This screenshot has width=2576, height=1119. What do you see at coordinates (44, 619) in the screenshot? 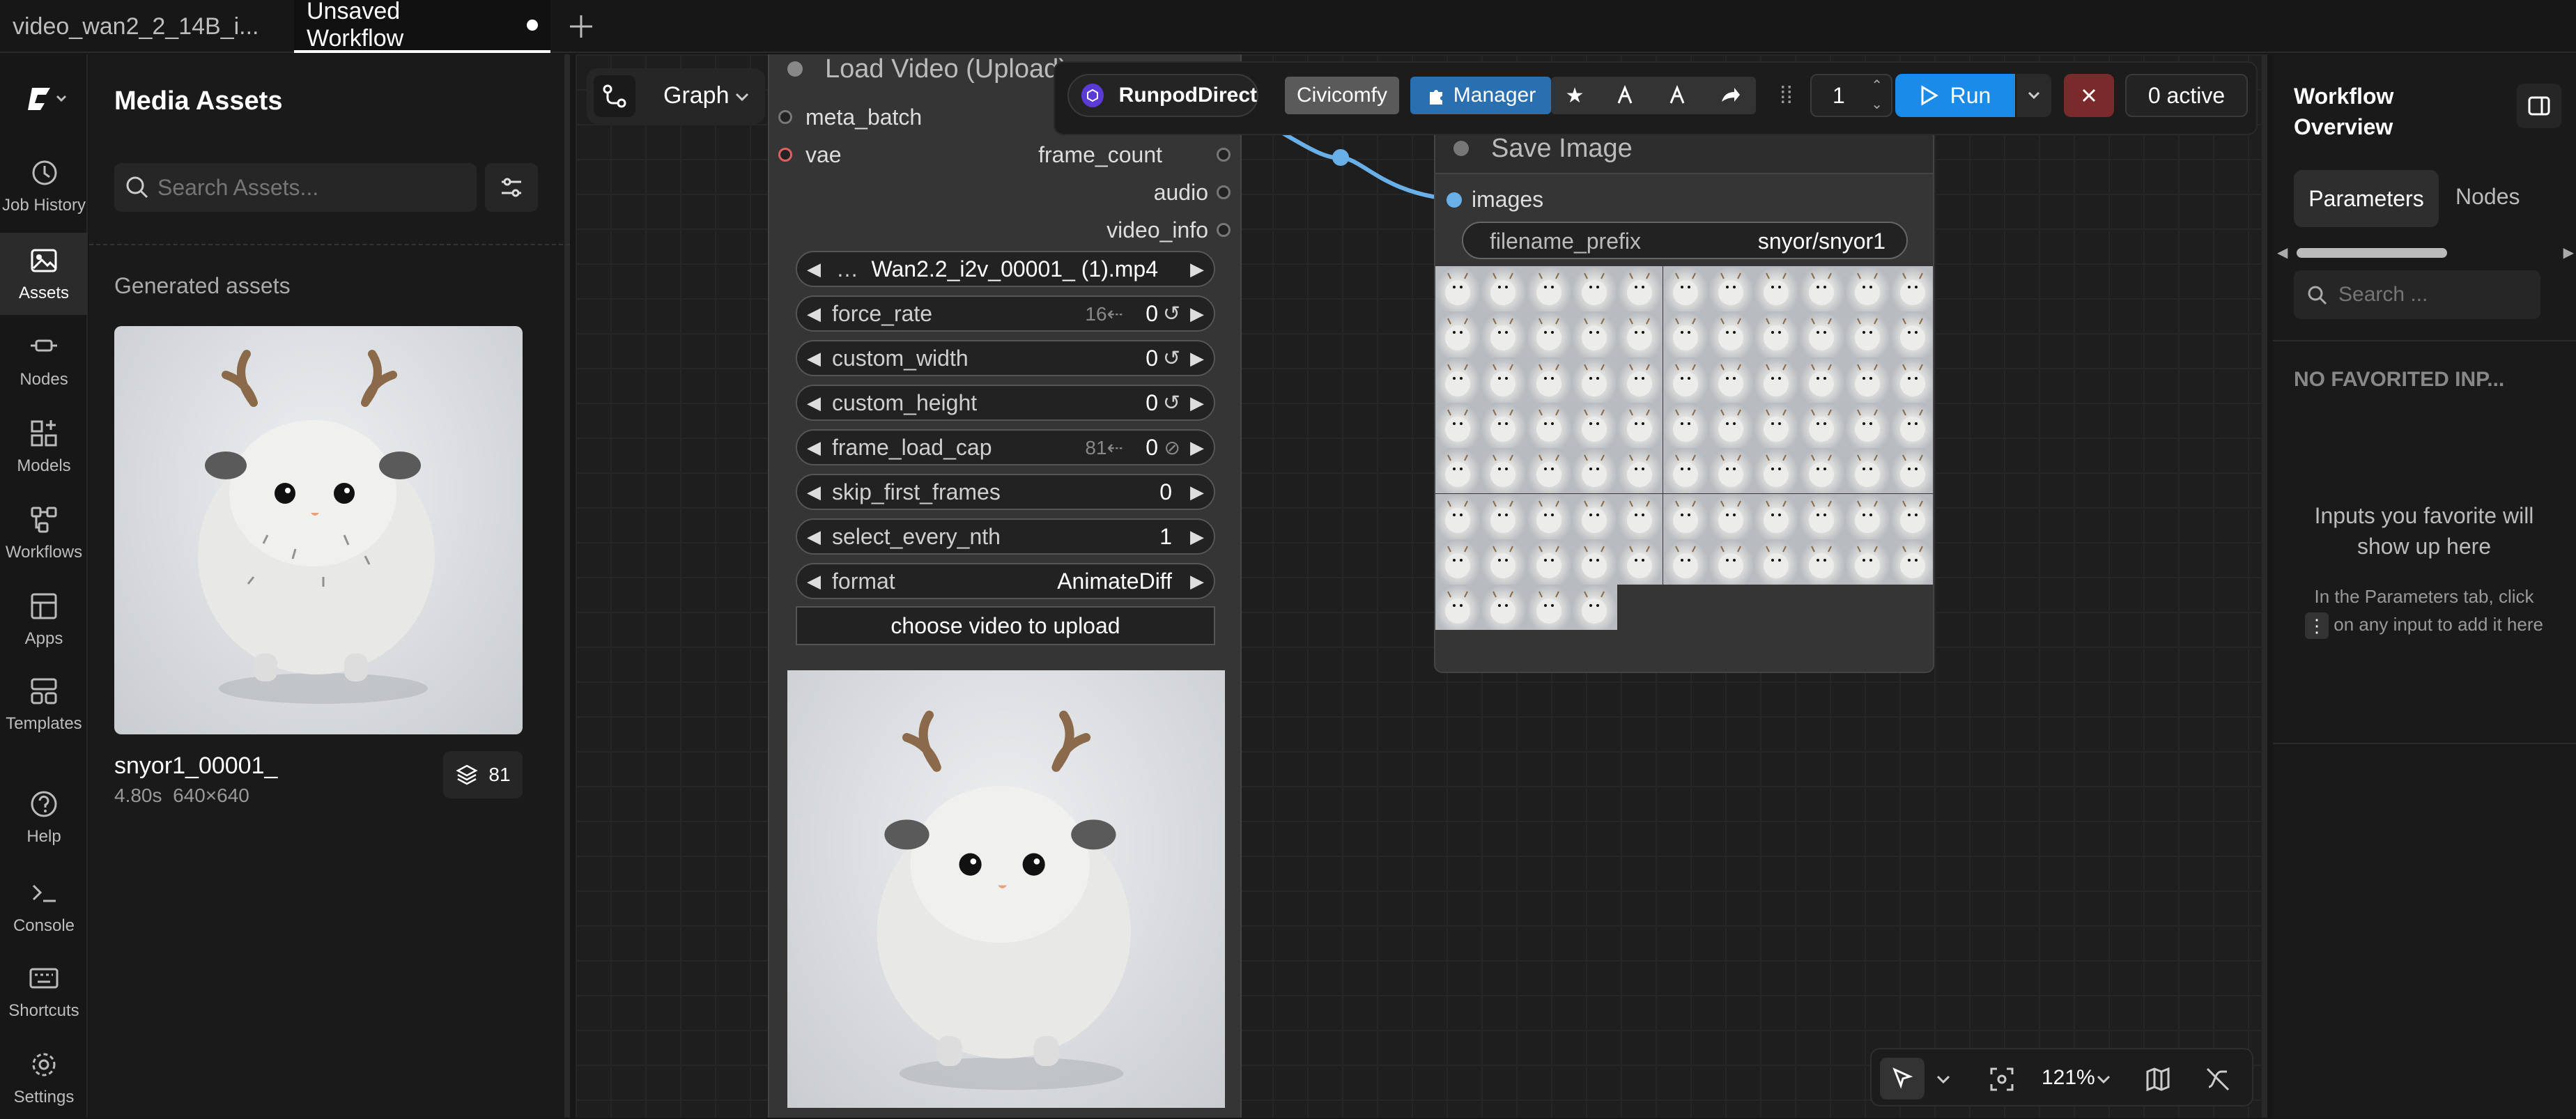
I see `sidebar-item-apps: Apps` at bounding box center [44, 619].